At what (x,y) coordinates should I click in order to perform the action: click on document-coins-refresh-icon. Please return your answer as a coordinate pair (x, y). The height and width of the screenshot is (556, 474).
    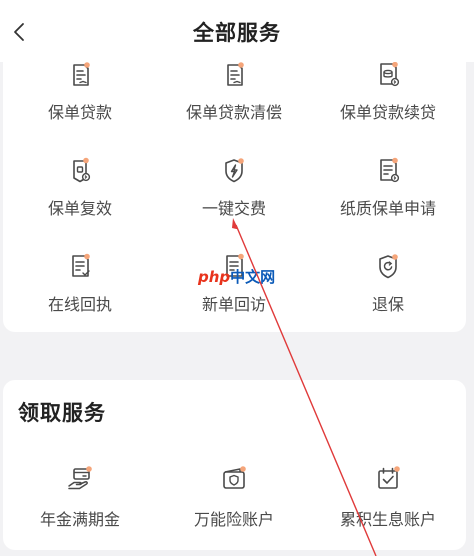
    Looking at the image, I should click on (388, 75).